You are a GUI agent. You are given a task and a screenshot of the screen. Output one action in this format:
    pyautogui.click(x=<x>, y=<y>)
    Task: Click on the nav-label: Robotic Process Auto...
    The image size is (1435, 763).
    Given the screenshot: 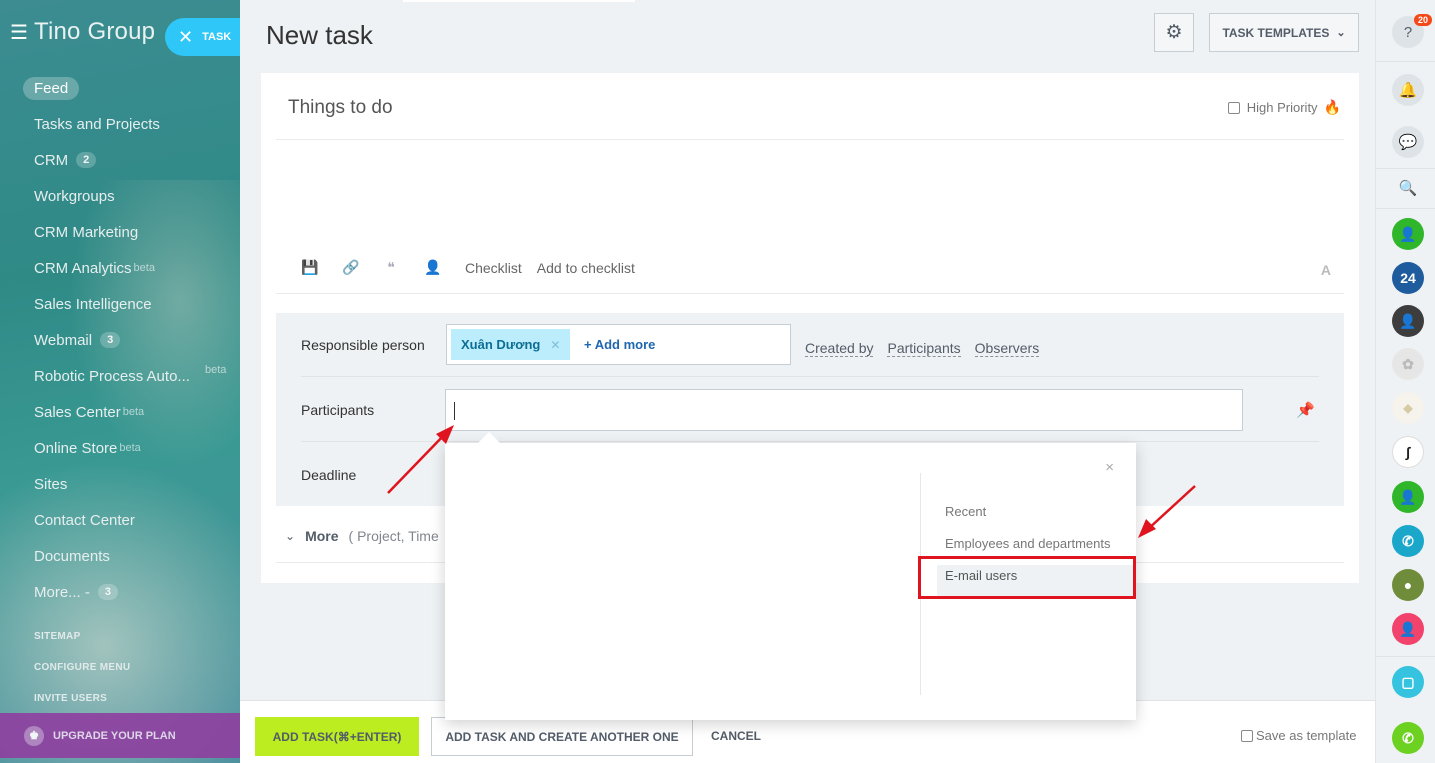 What is the action you would take?
    pyautogui.click(x=112, y=376)
    